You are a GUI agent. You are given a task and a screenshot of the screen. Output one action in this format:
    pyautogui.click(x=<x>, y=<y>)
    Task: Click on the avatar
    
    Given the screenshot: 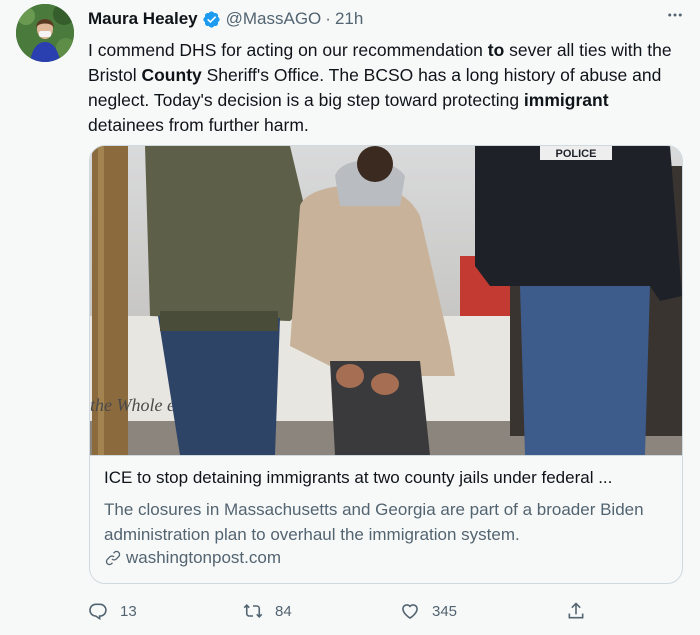 What is the action you would take?
    pyautogui.click(x=45, y=33)
    